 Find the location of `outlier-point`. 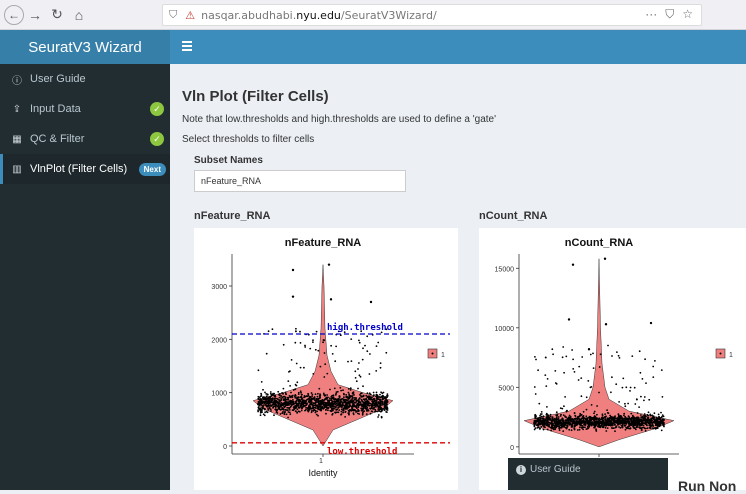

outlier-point is located at coordinates (293, 296).